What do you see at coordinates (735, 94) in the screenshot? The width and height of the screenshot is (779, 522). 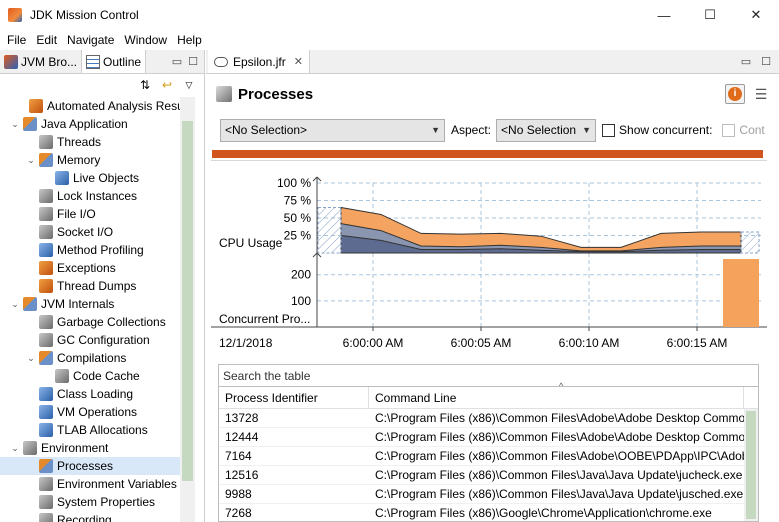 I see `show-info-button: i` at bounding box center [735, 94].